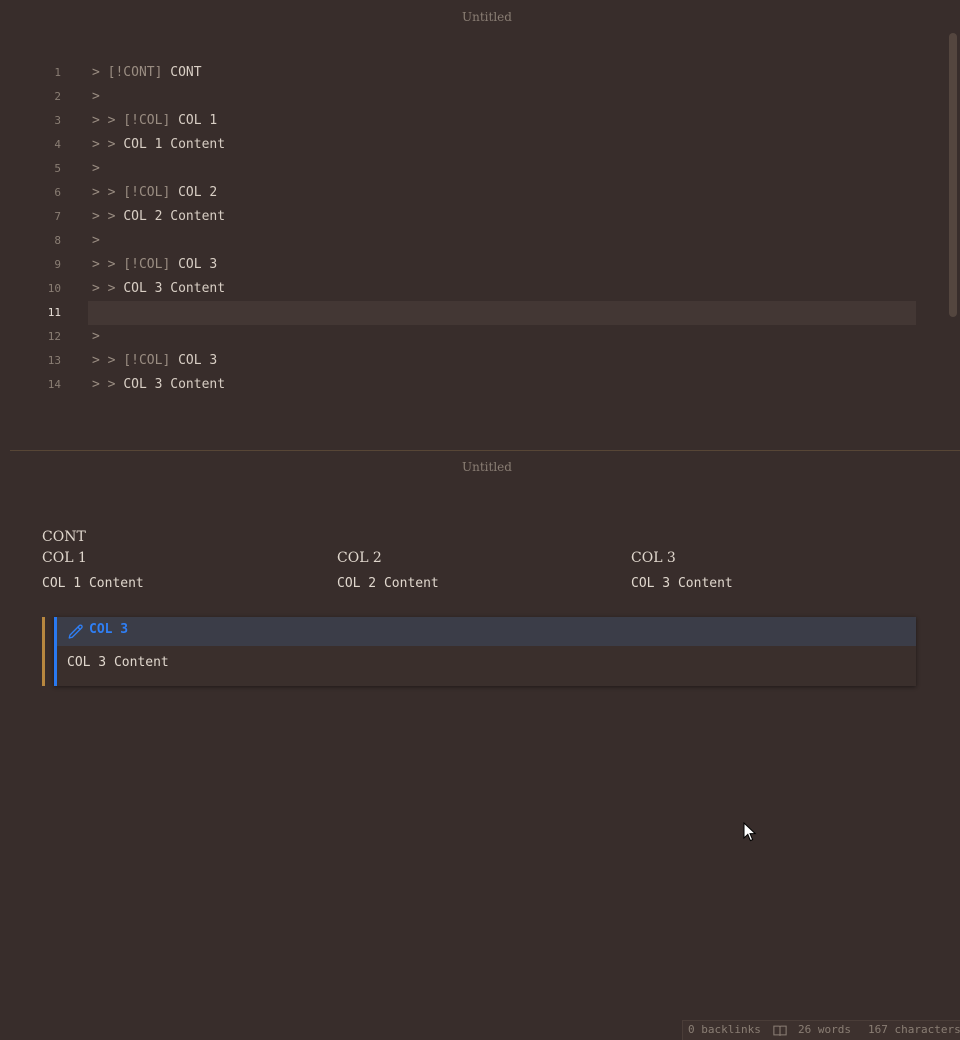  I want to click on line-text: COL 1, so click(194, 120).